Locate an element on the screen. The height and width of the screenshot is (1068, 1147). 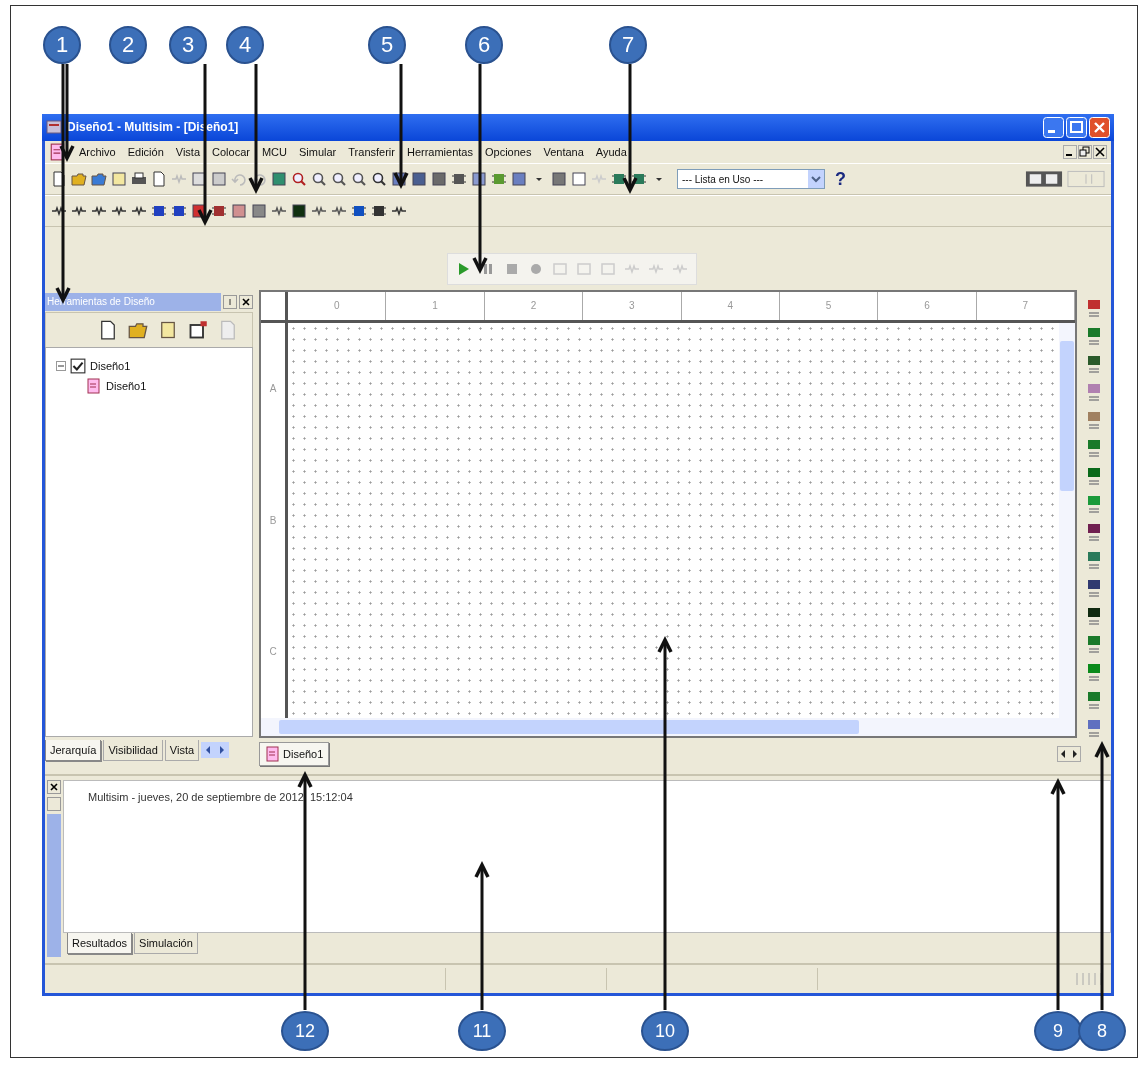
page-icon is located at coordinates (108, 329).